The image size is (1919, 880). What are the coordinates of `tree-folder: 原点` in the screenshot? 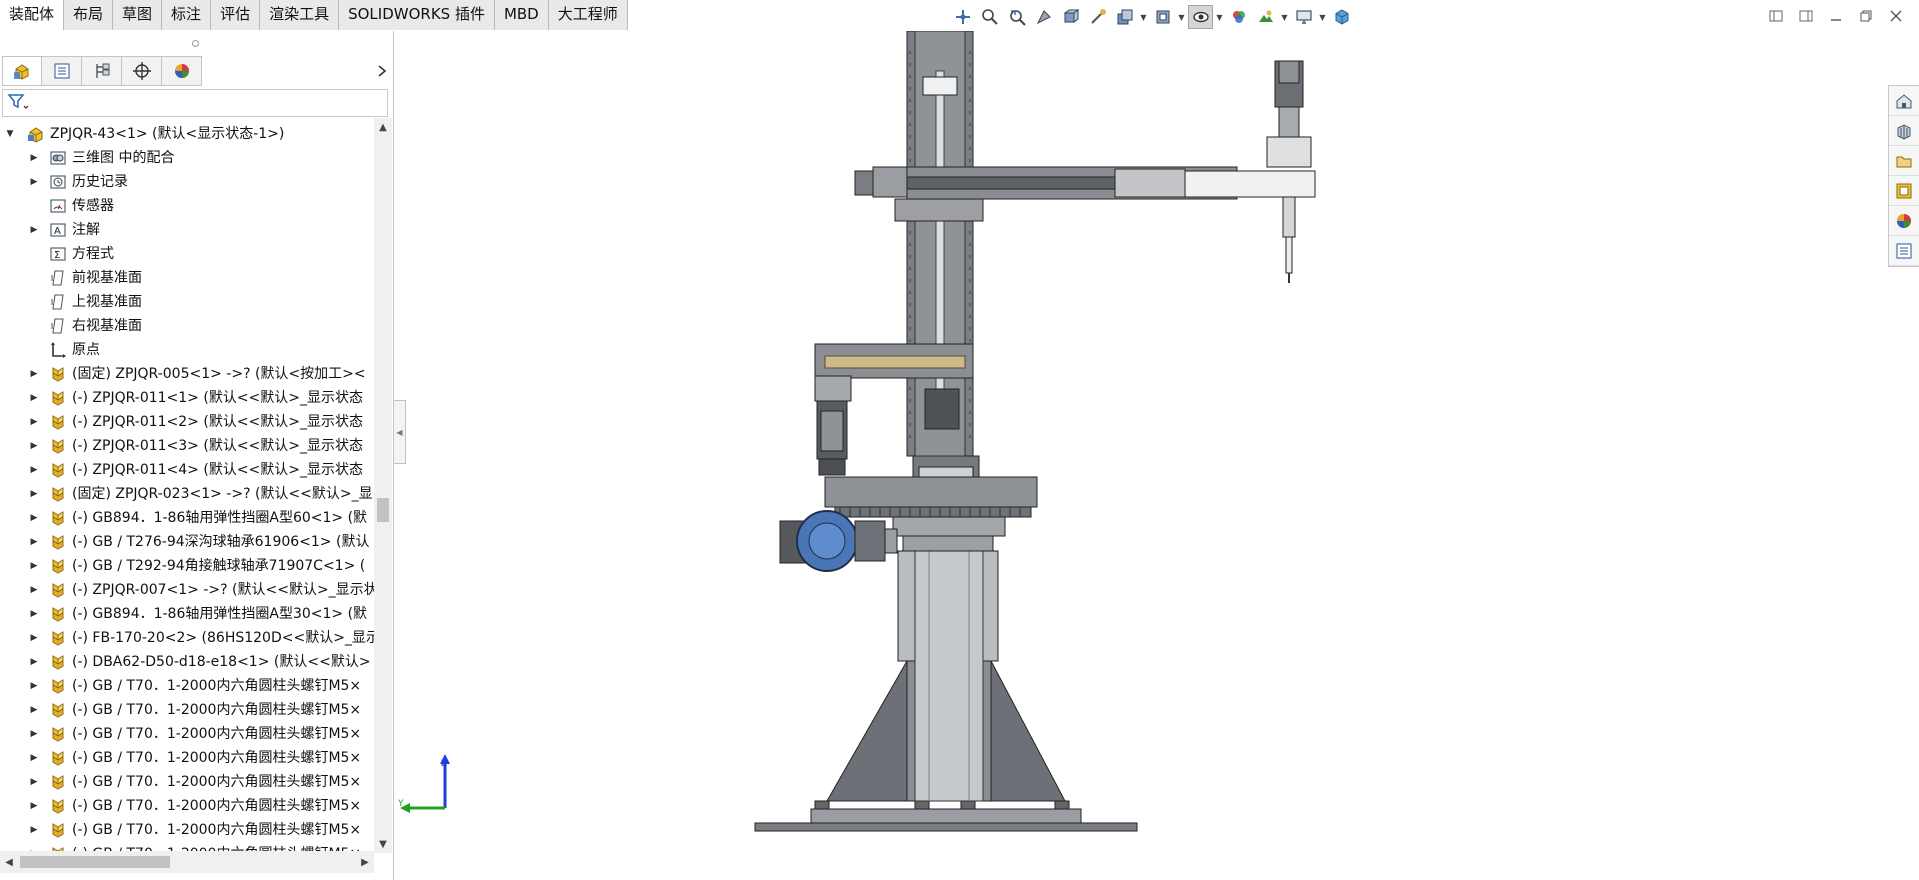 It's located at (187, 350).